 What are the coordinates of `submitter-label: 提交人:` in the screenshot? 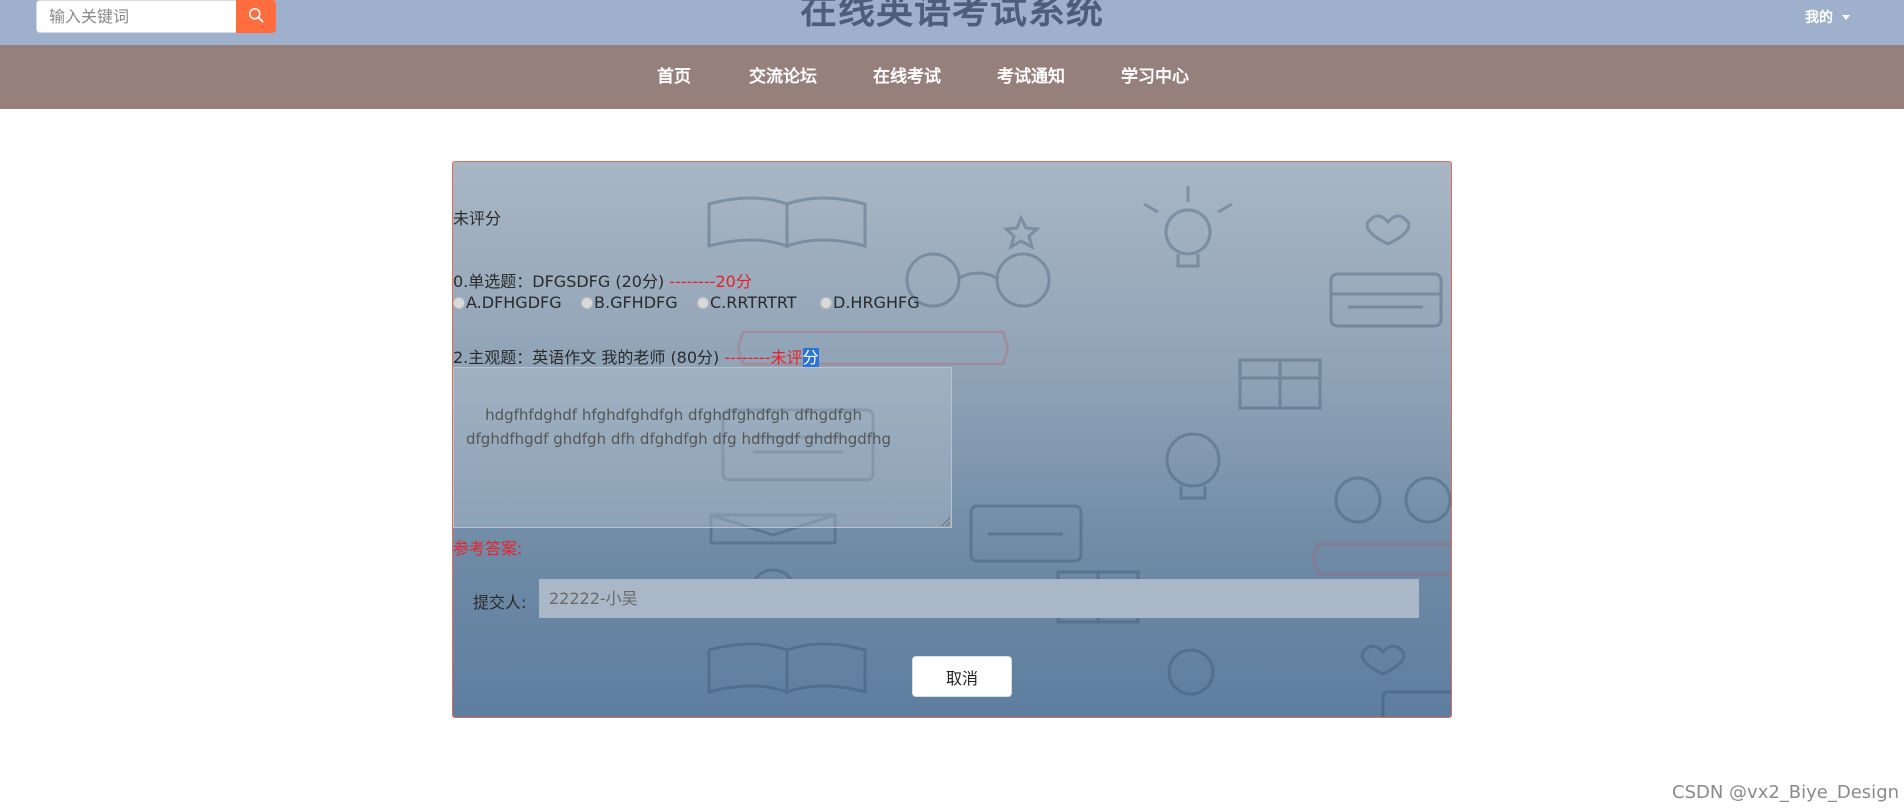 It's located at (500, 602).